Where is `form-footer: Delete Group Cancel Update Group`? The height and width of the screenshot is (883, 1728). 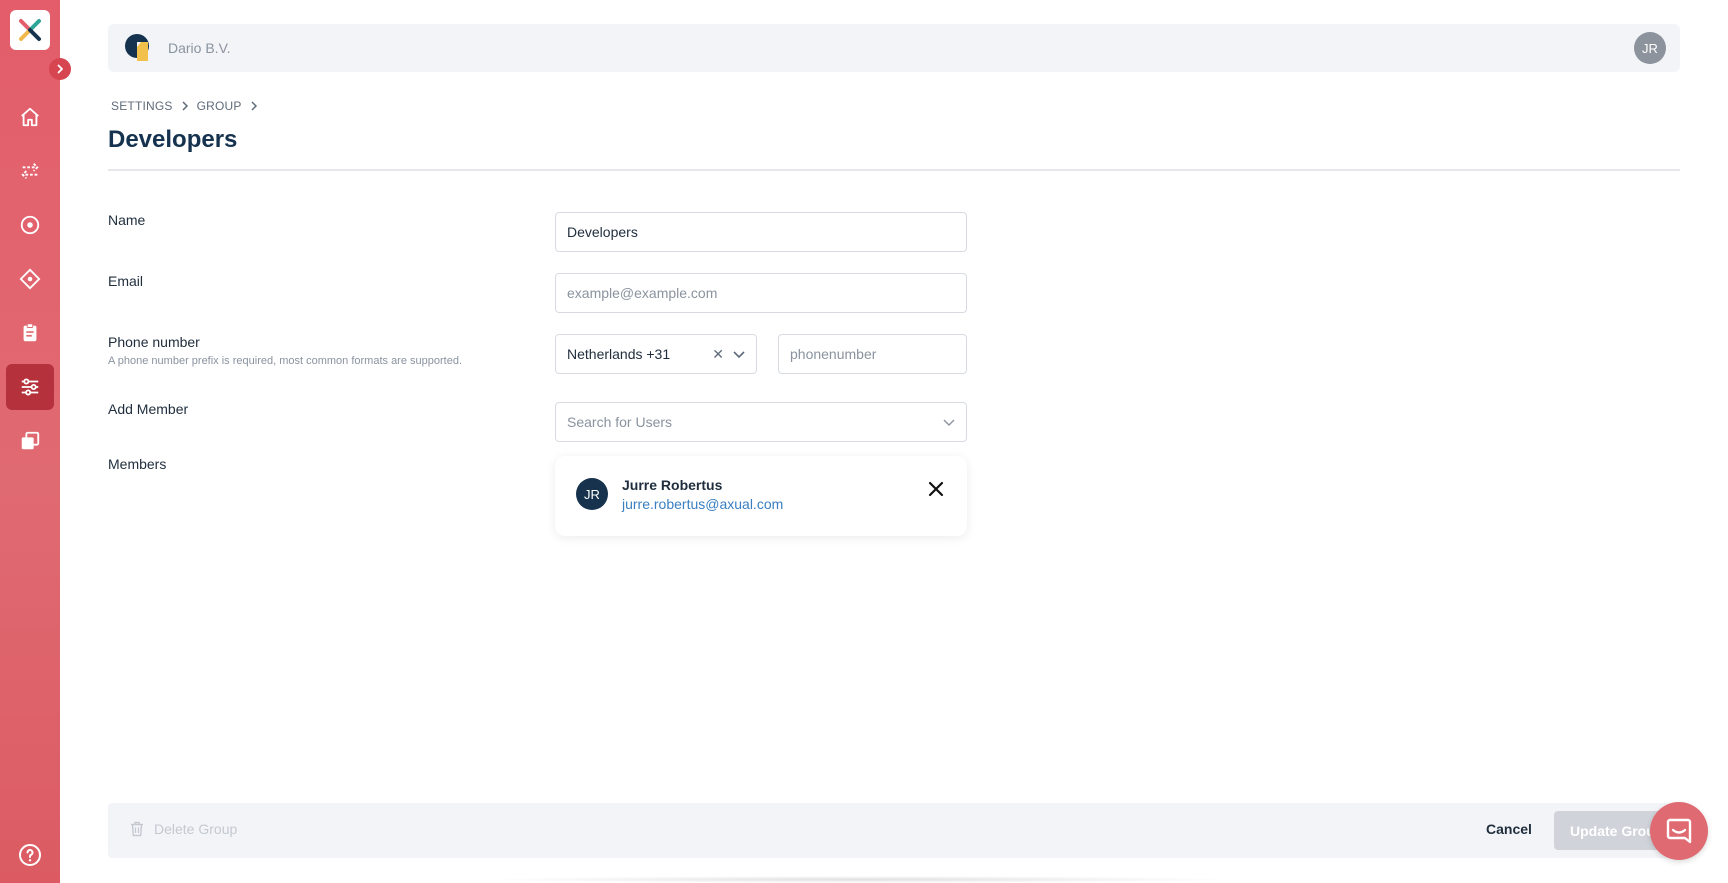 form-footer: Delete Group Cancel Update Group is located at coordinates (894, 830).